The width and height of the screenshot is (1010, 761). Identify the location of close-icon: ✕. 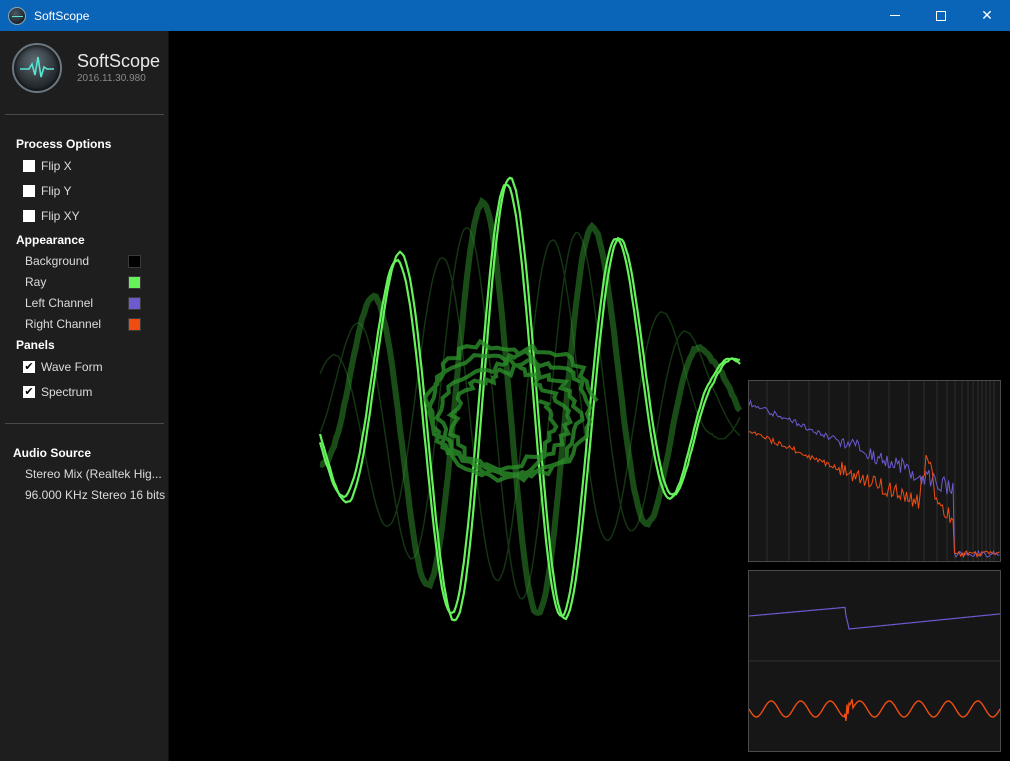
(987, 15).